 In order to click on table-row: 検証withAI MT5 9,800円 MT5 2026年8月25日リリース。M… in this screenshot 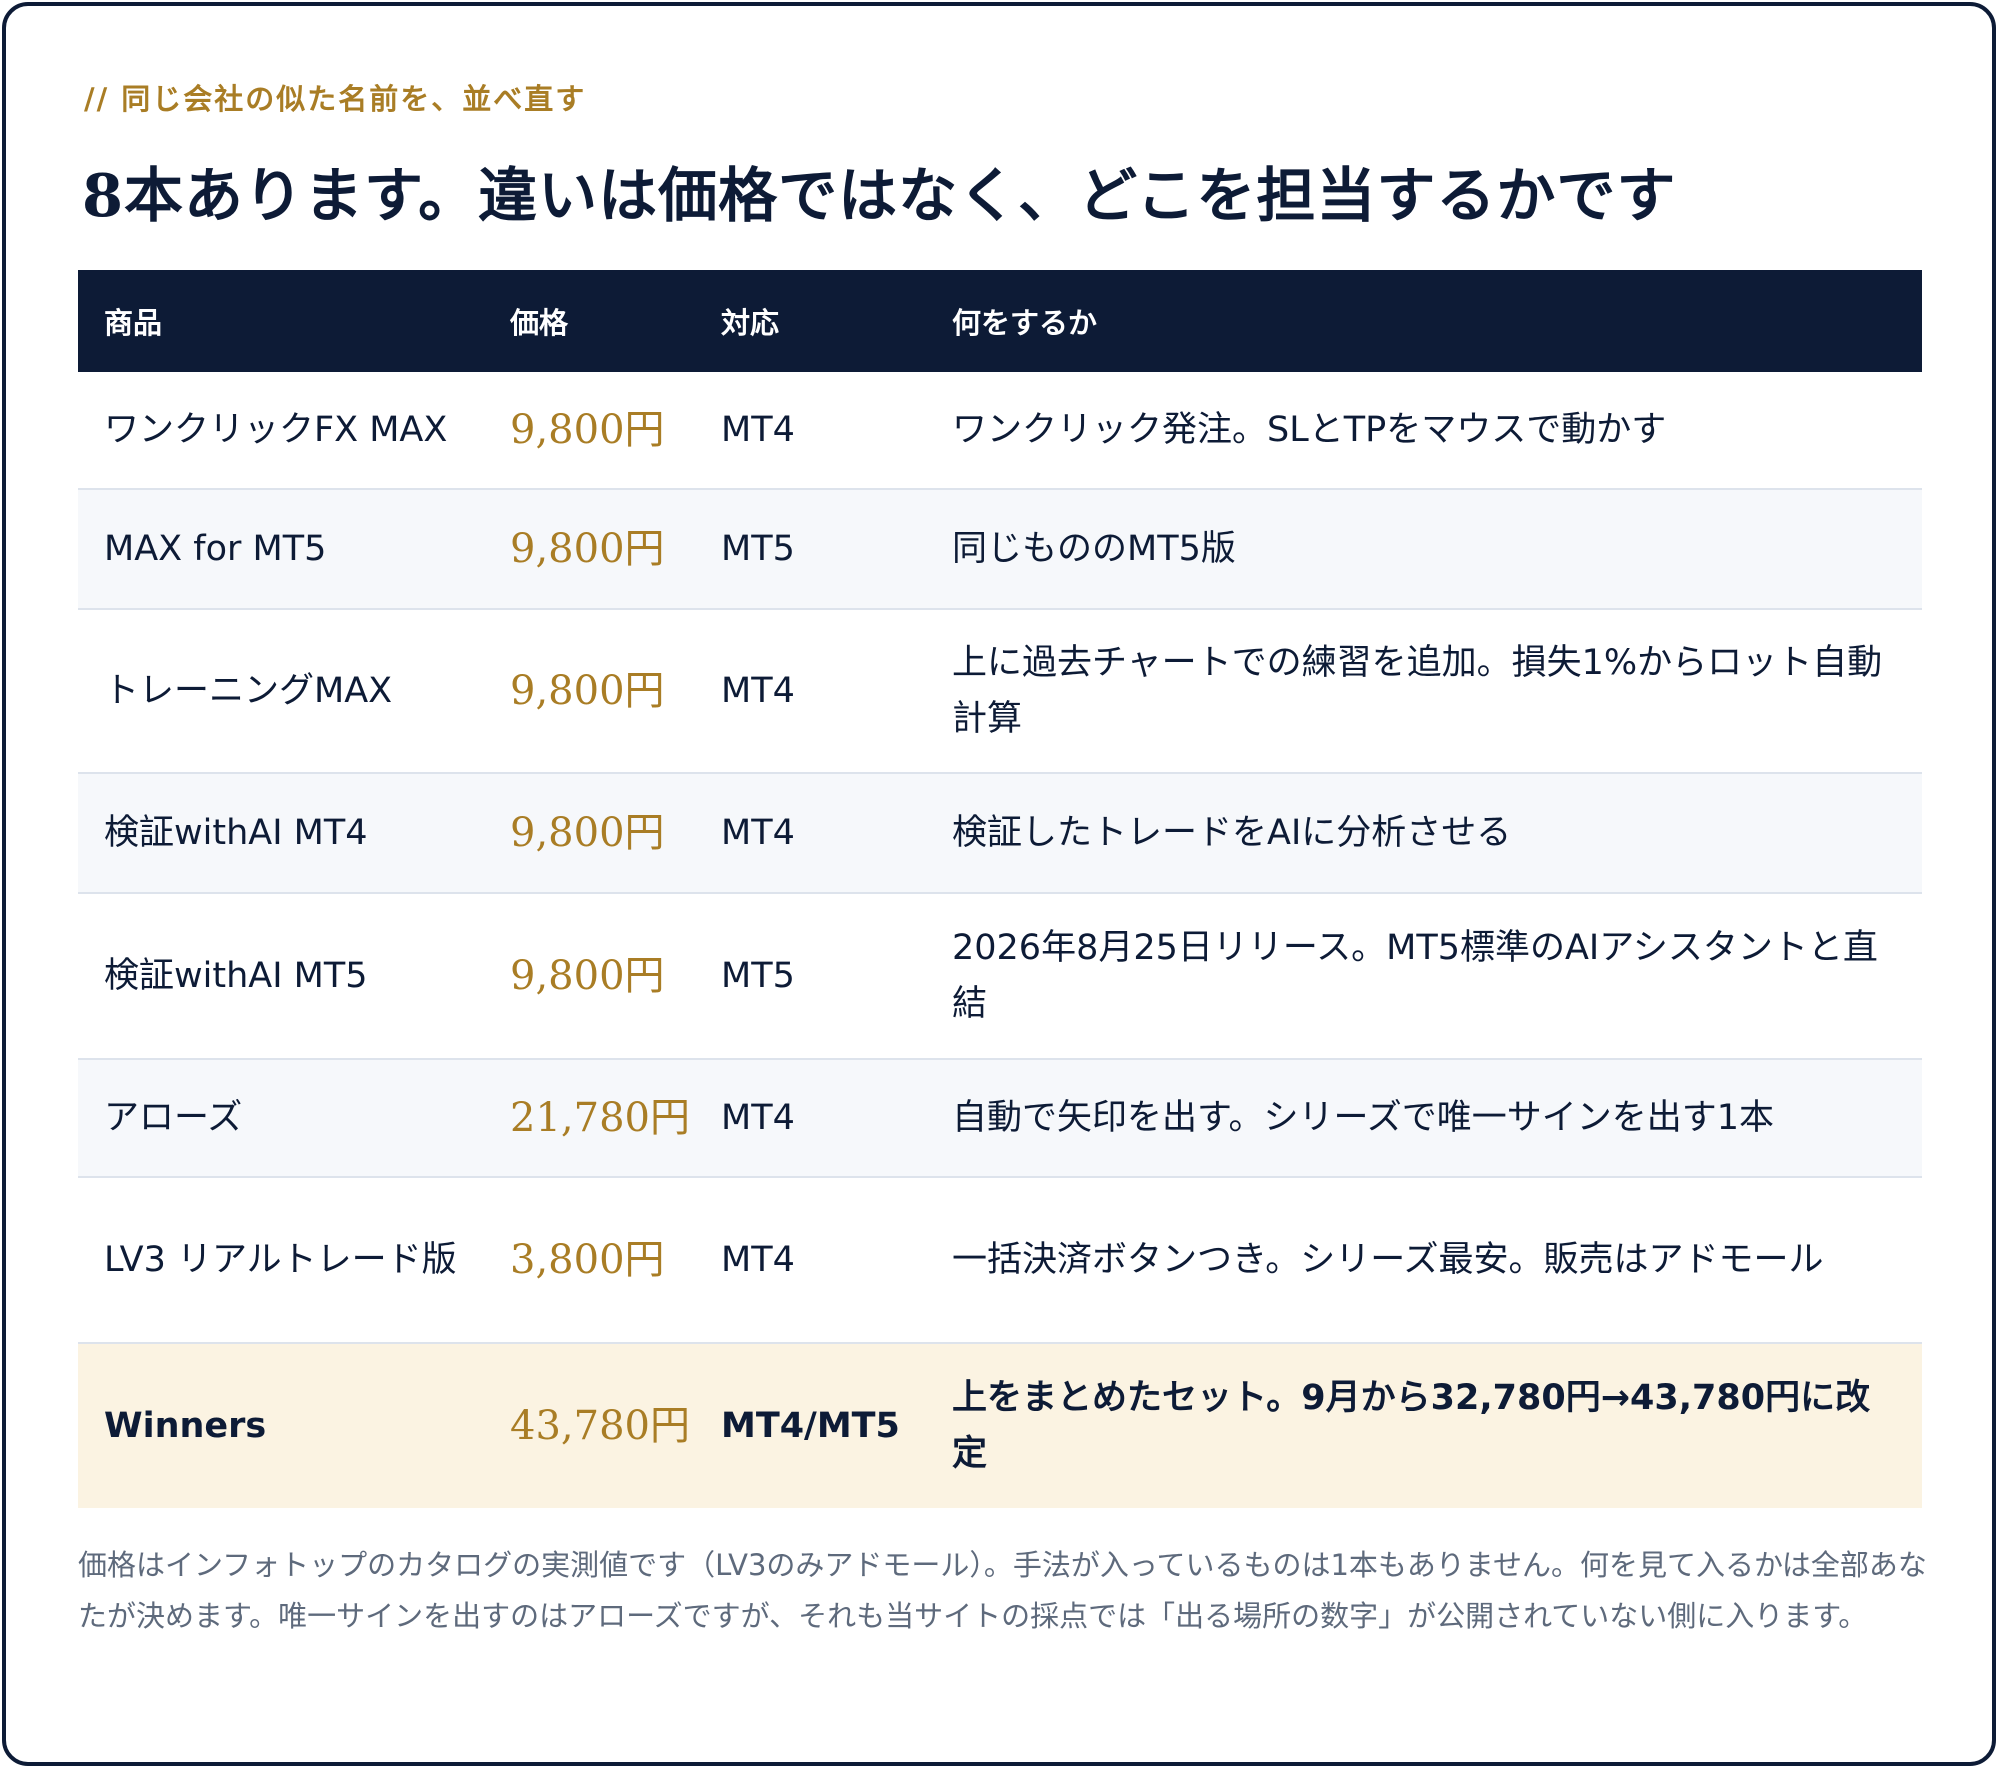, I will do `click(1000, 976)`.